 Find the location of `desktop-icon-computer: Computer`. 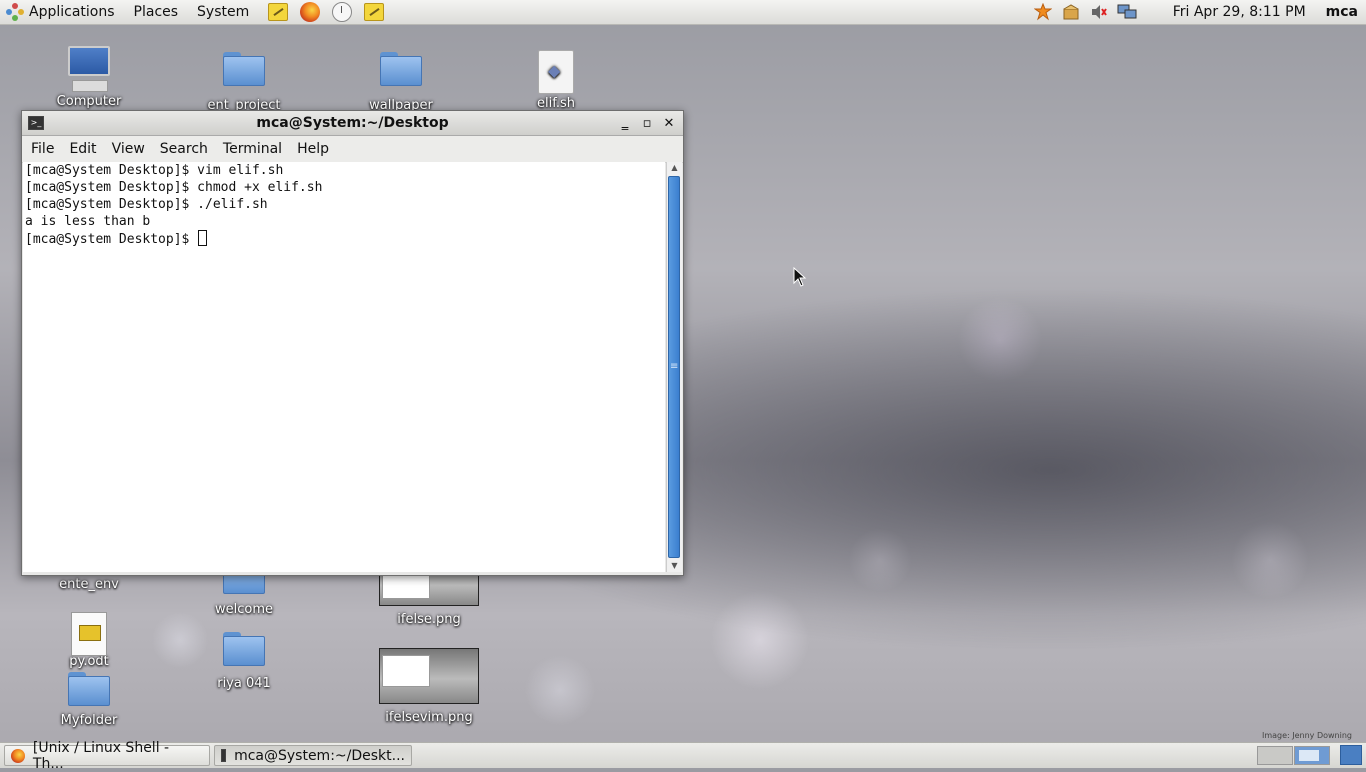

desktop-icon-computer: Computer is located at coordinates (89, 77).